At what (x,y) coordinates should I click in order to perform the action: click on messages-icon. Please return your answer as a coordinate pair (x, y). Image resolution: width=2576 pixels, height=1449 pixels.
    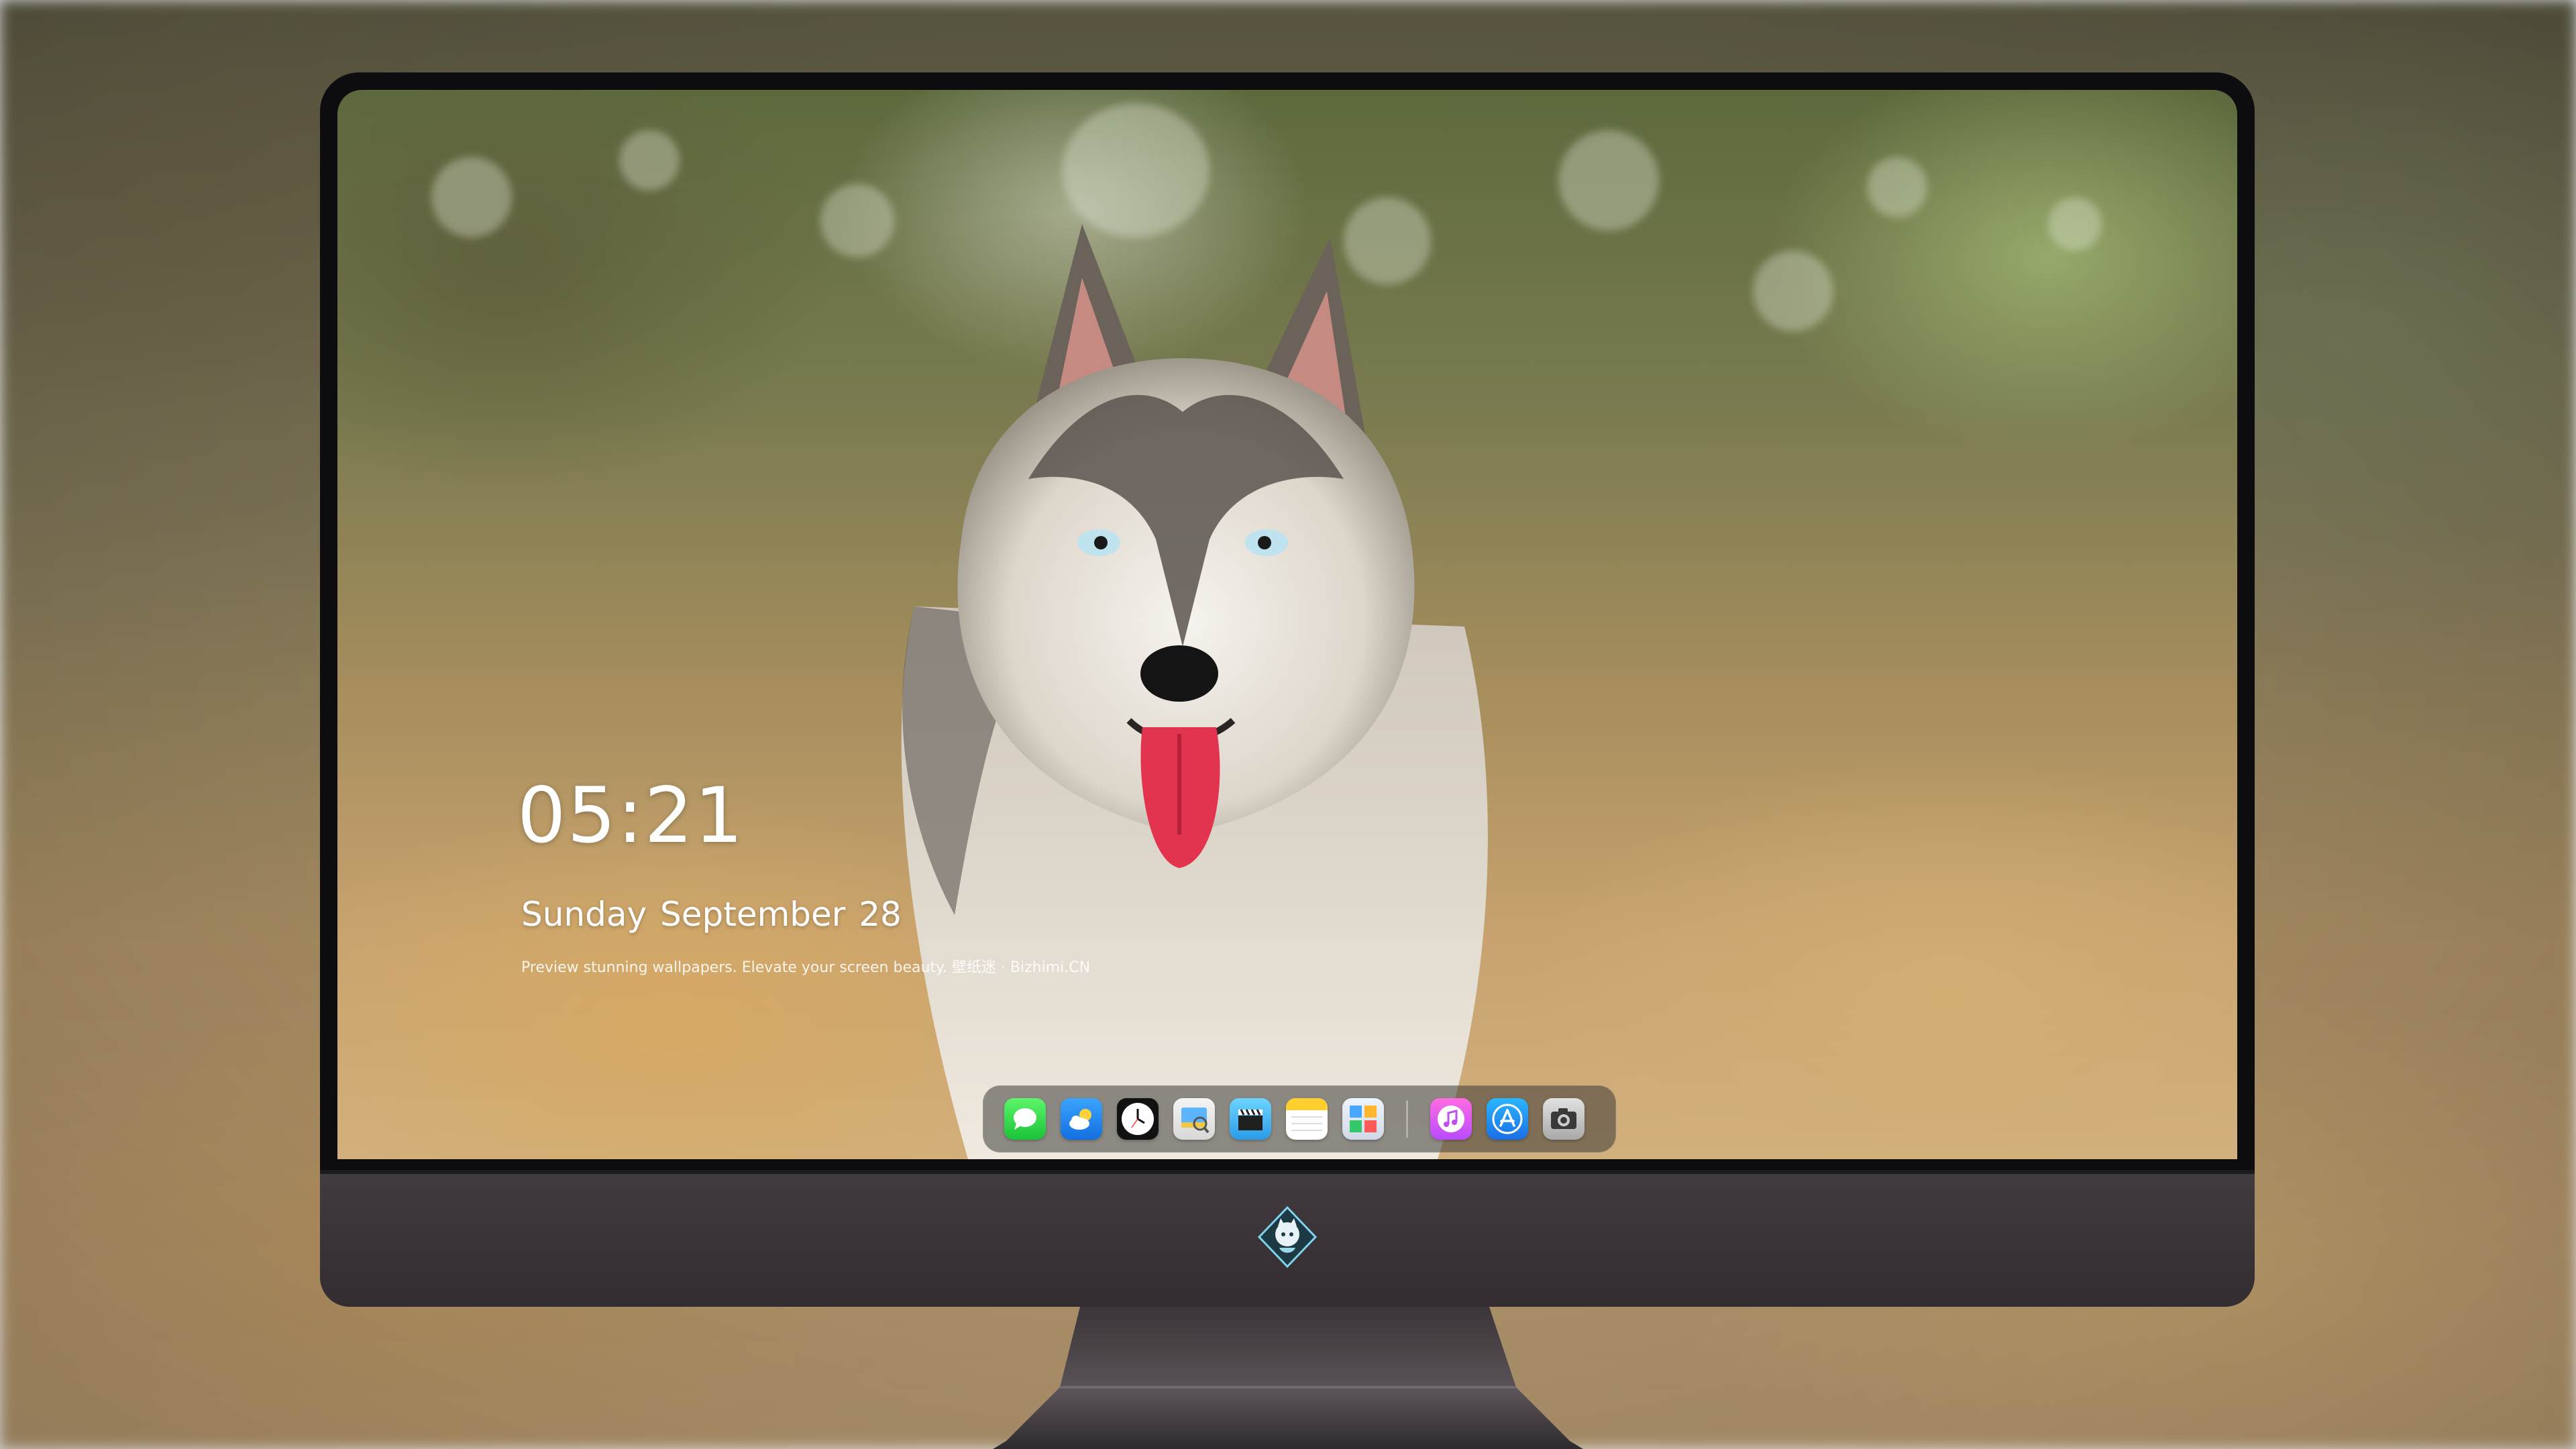
    Looking at the image, I should click on (1025, 1119).